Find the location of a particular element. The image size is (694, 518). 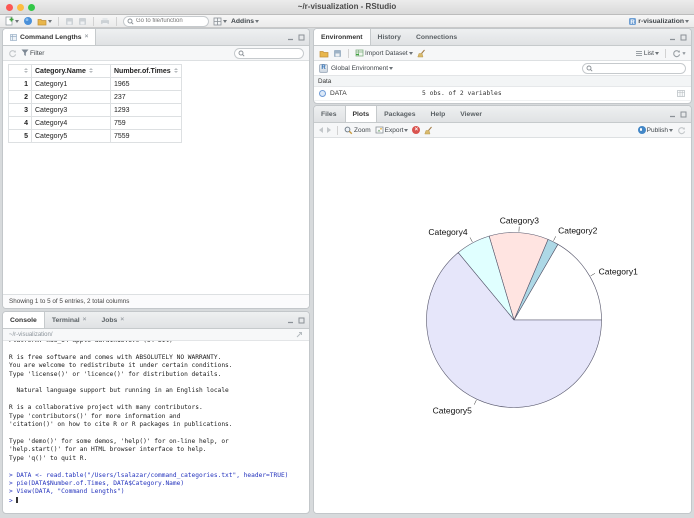

environment-object-row: DATA 5 obs. of 2 variables is located at coordinates (502, 94).